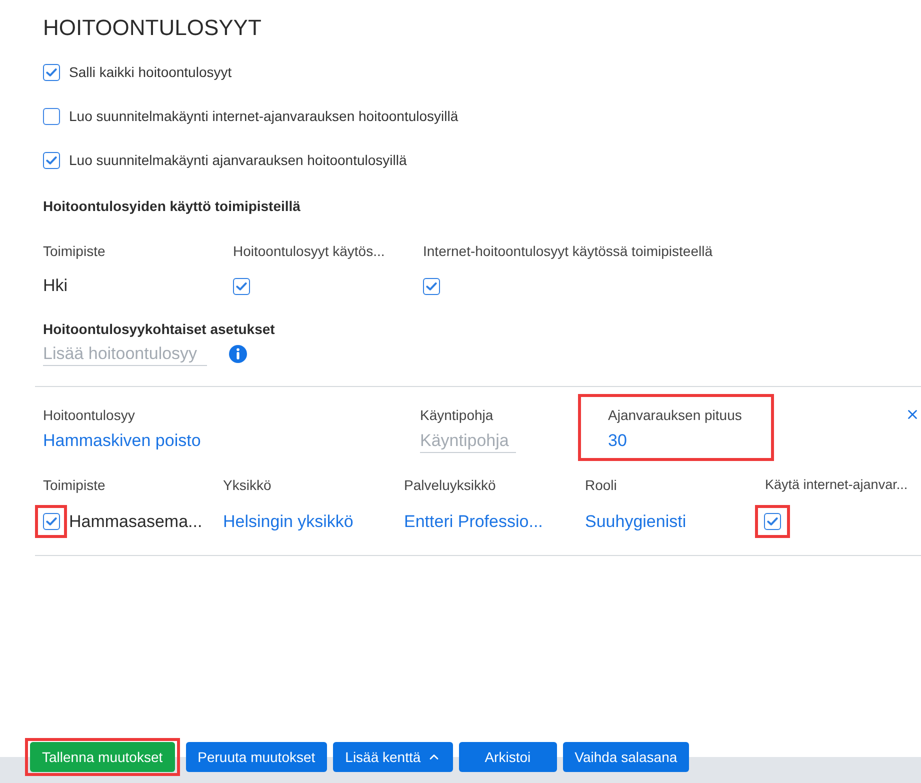  What do you see at coordinates (635, 521) in the screenshot?
I see `role-link: Suuhygienisti` at bounding box center [635, 521].